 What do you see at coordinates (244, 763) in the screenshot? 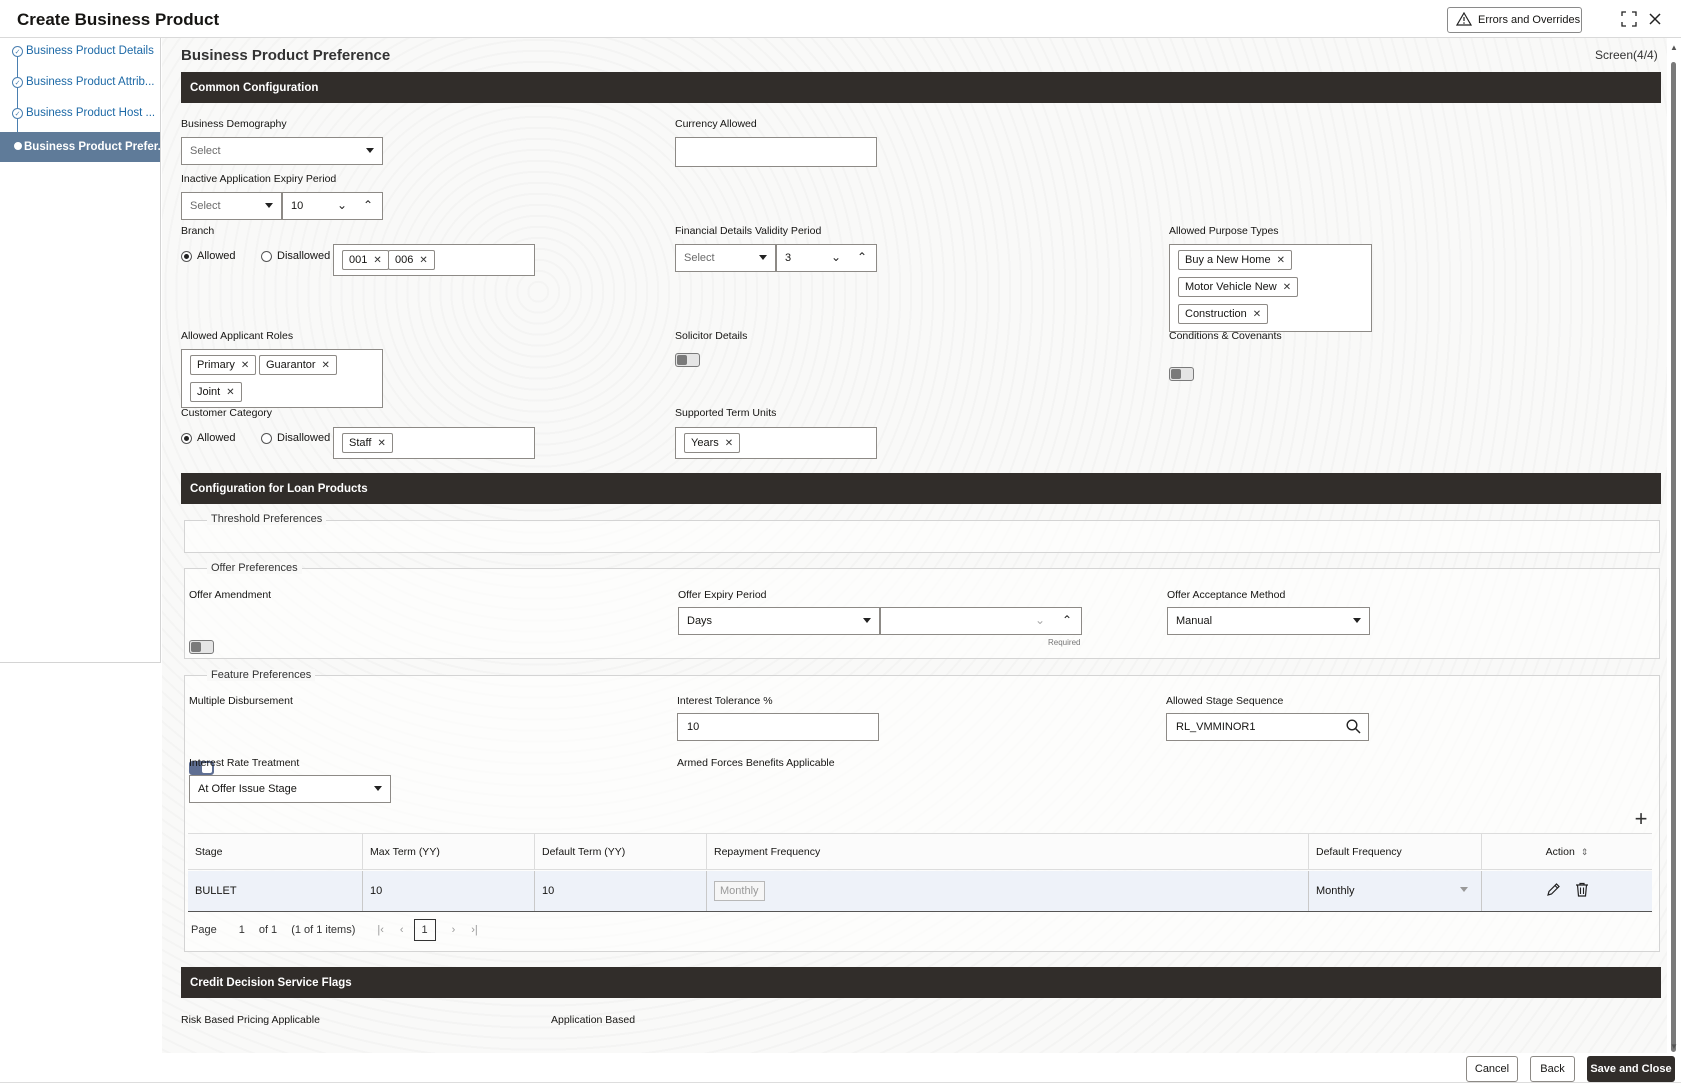
I see `rate-treatment-label: Interest Rate Treatment` at bounding box center [244, 763].